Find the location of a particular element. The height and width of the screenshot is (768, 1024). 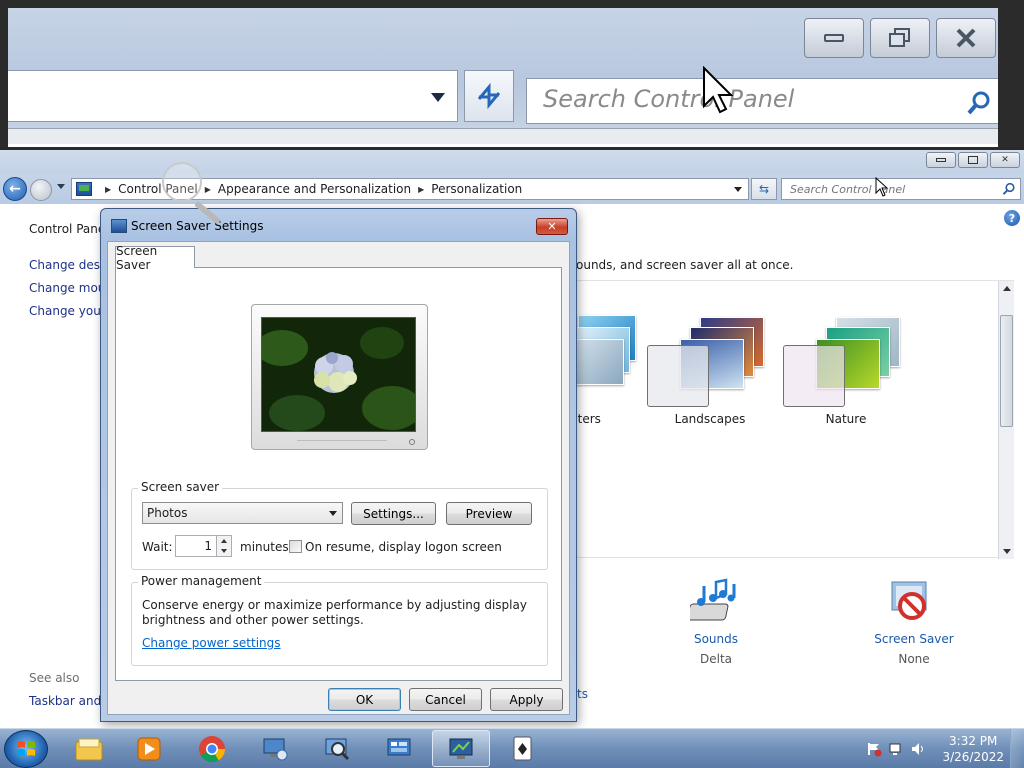

address-dropdown-icon is located at coordinates (738, 189).